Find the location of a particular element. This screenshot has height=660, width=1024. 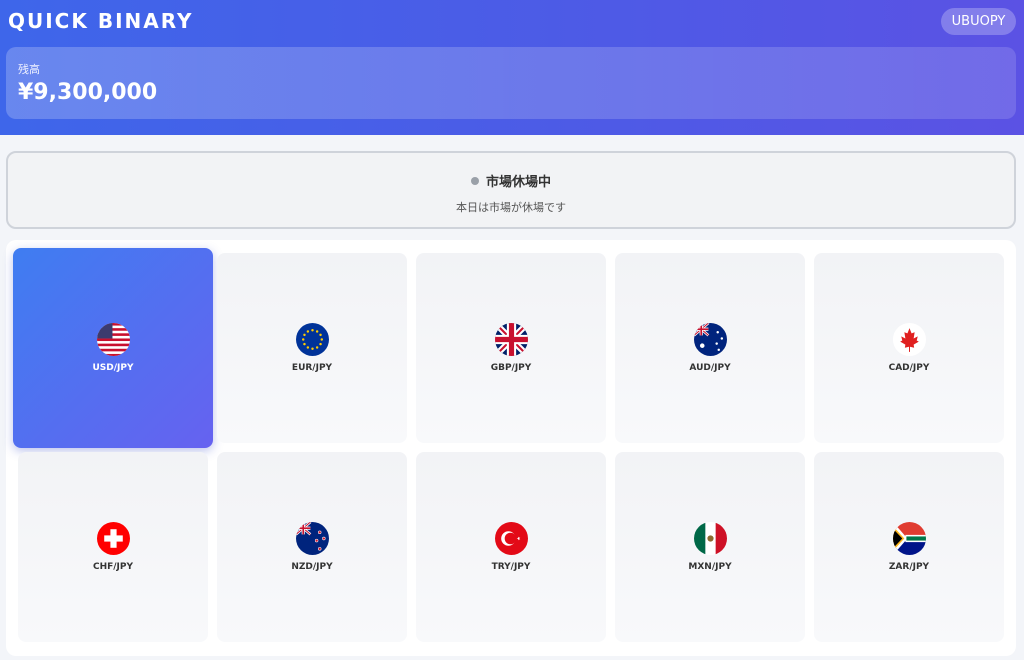

turkey-flag-icon is located at coordinates (511, 538).